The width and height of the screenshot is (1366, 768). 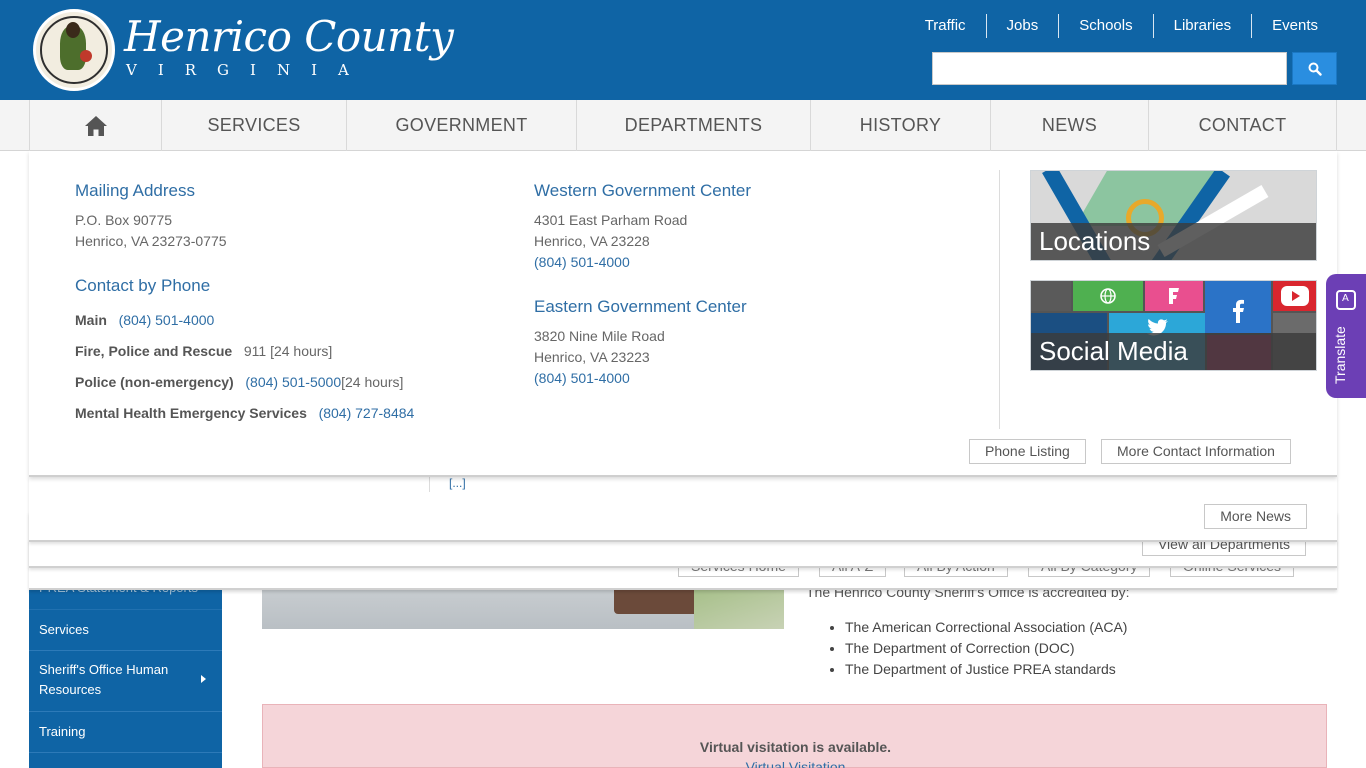 I want to click on sidebar-item-human-resources: Sheriff's Office Human Resources, so click(x=125, y=681).